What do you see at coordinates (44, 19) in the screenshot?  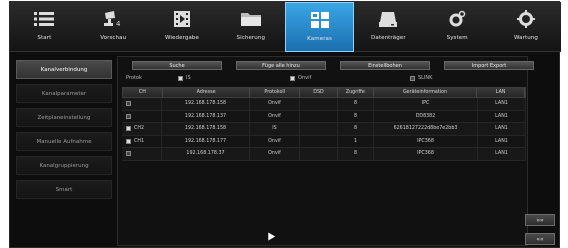 I see `menu-list-icon` at bounding box center [44, 19].